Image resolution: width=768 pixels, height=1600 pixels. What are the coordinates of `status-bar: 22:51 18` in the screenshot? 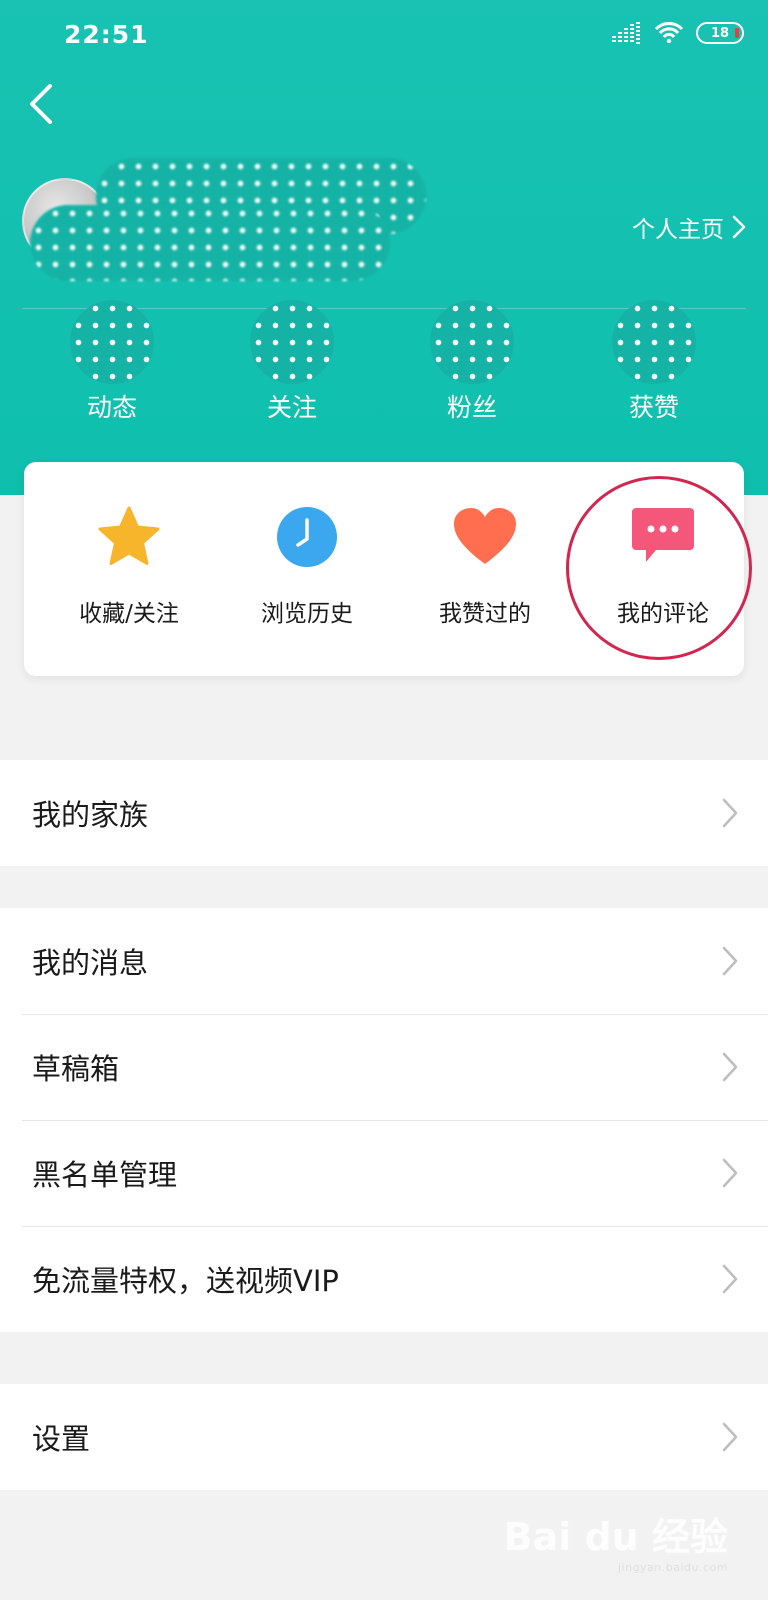 It's located at (384, 35).